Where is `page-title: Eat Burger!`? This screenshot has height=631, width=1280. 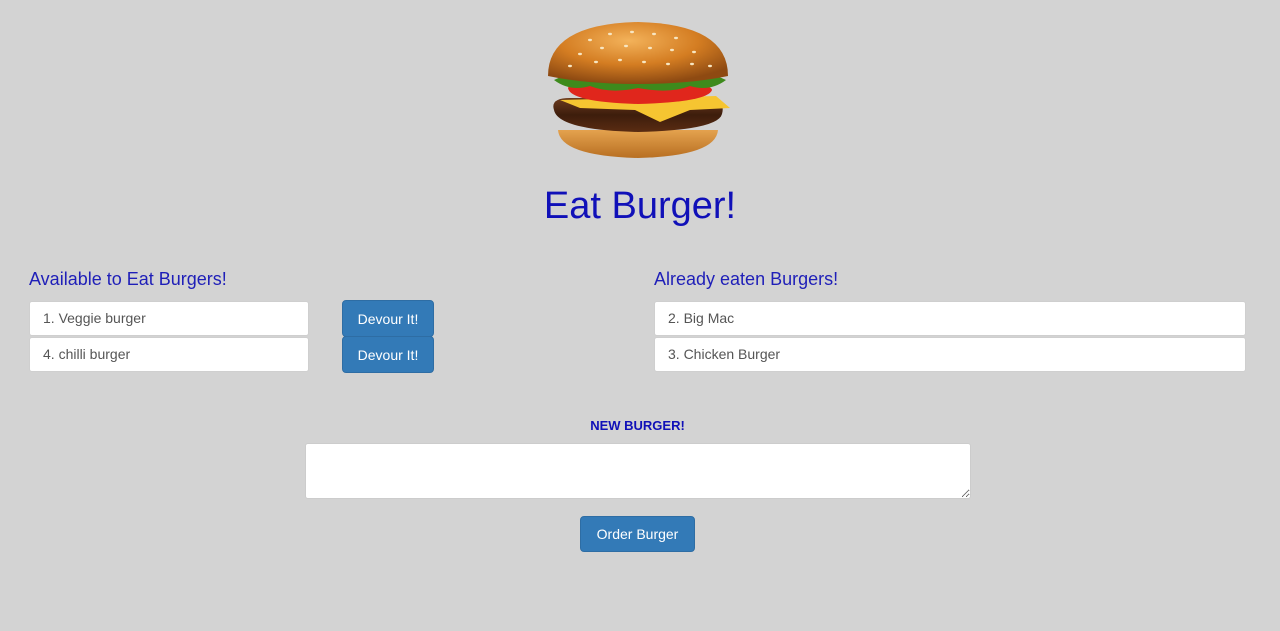
page-title: Eat Burger! is located at coordinates (640, 206).